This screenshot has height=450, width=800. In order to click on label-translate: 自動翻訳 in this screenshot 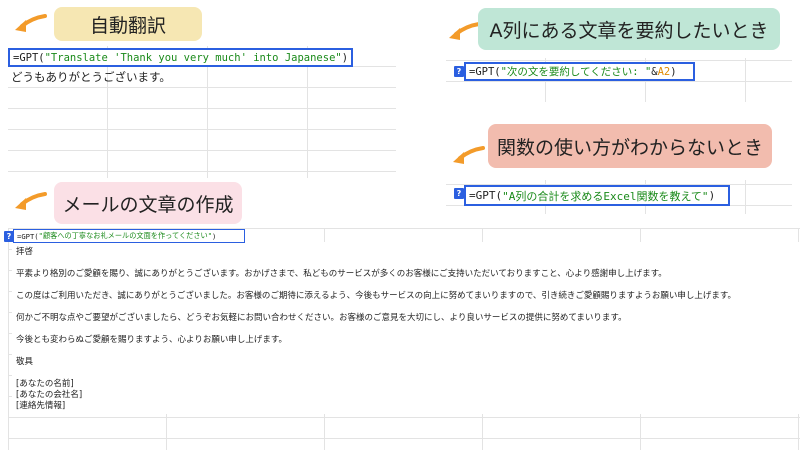, I will do `click(128, 24)`.